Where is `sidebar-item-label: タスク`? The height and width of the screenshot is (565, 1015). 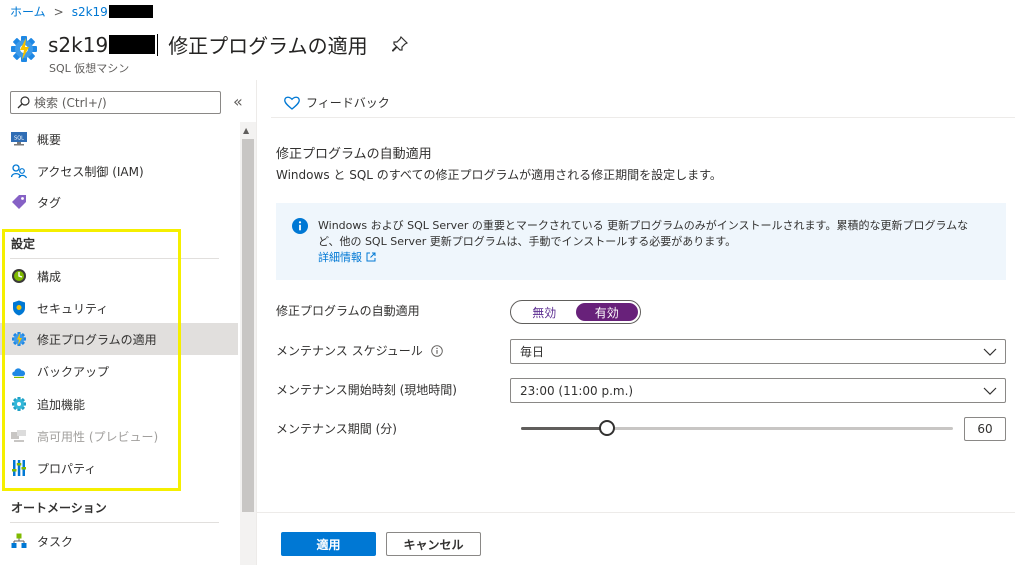
sidebar-item-label: タスク is located at coordinates (55, 541).